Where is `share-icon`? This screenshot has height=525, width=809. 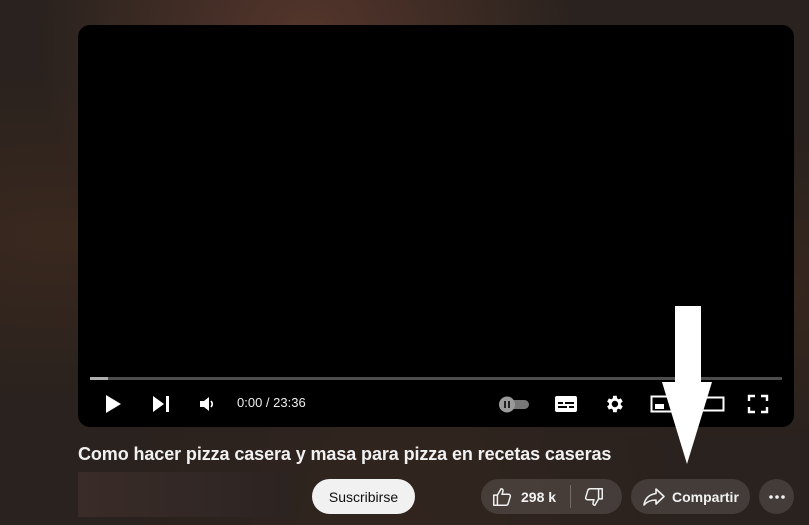 share-icon is located at coordinates (654, 496).